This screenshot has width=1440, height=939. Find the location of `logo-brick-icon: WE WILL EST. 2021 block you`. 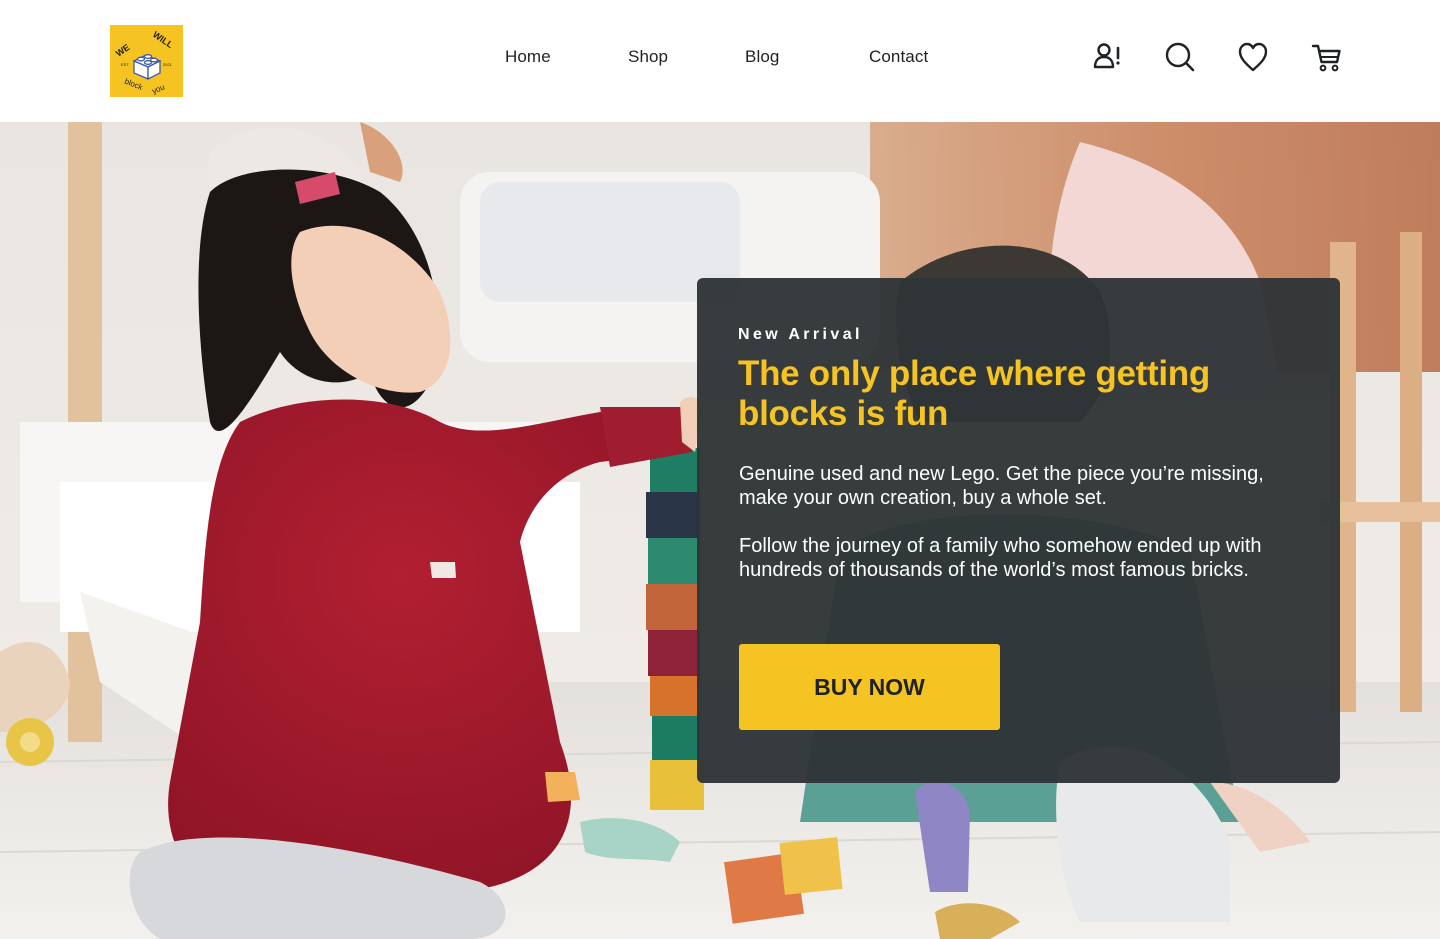

logo-brick-icon: WE WILL EST. 2021 block you is located at coordinates (146, 61).